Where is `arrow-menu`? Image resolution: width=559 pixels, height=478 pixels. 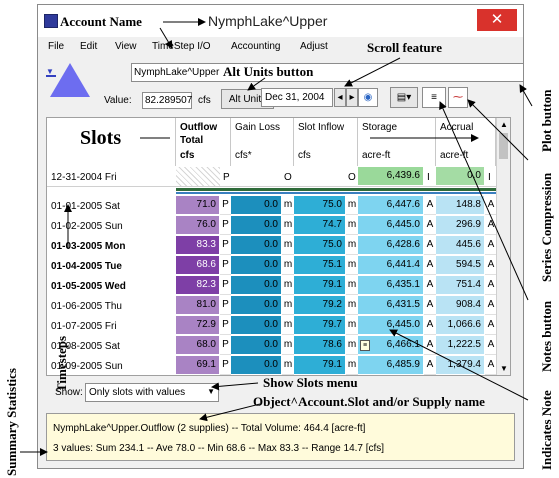
arrow-menu is located at coordinates (166, 38).